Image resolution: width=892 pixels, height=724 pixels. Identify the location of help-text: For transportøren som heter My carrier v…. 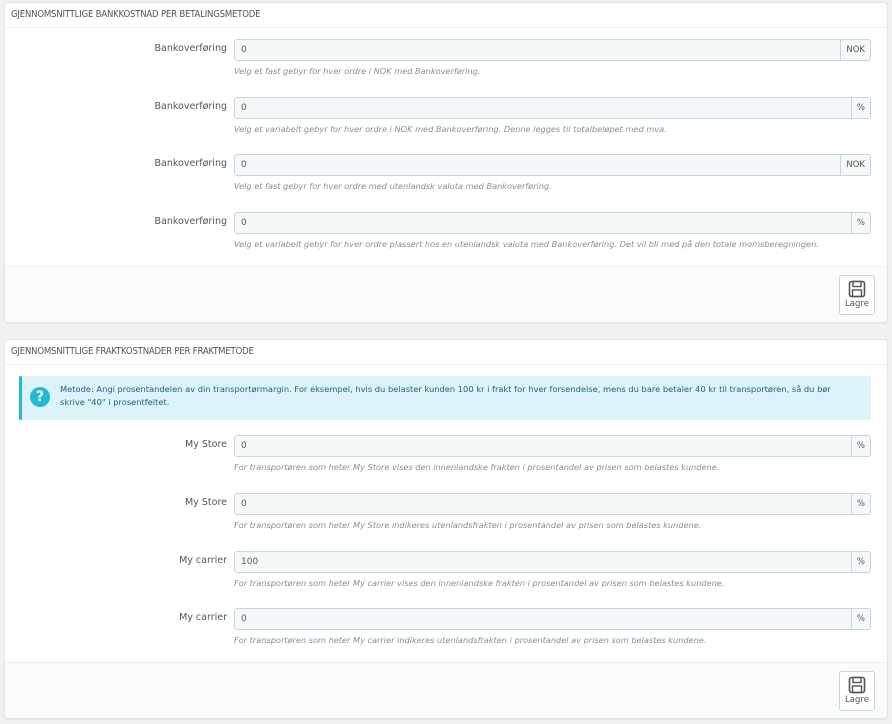
(479, 583).